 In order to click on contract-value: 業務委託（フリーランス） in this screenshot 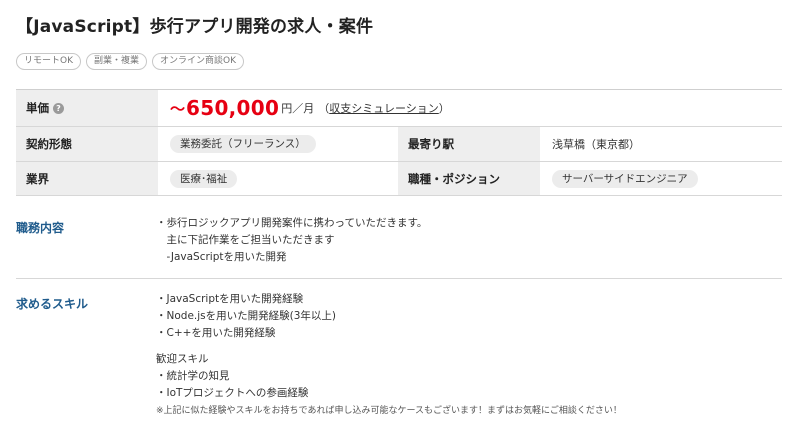, I will do `click(243, 144)`.